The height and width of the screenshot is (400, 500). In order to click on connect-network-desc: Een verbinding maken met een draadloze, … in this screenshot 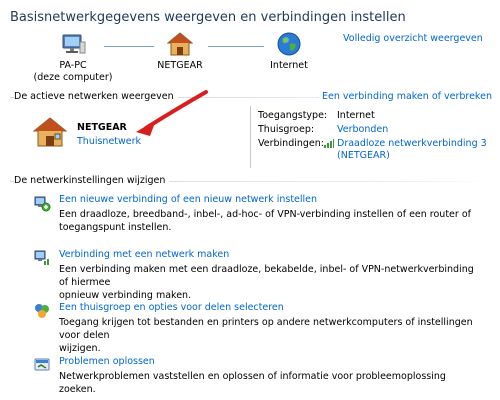, I will do `click(269, 282)`.